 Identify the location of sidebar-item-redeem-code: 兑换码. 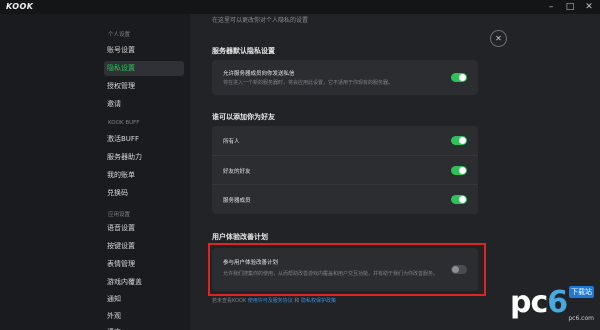
(144, 193).